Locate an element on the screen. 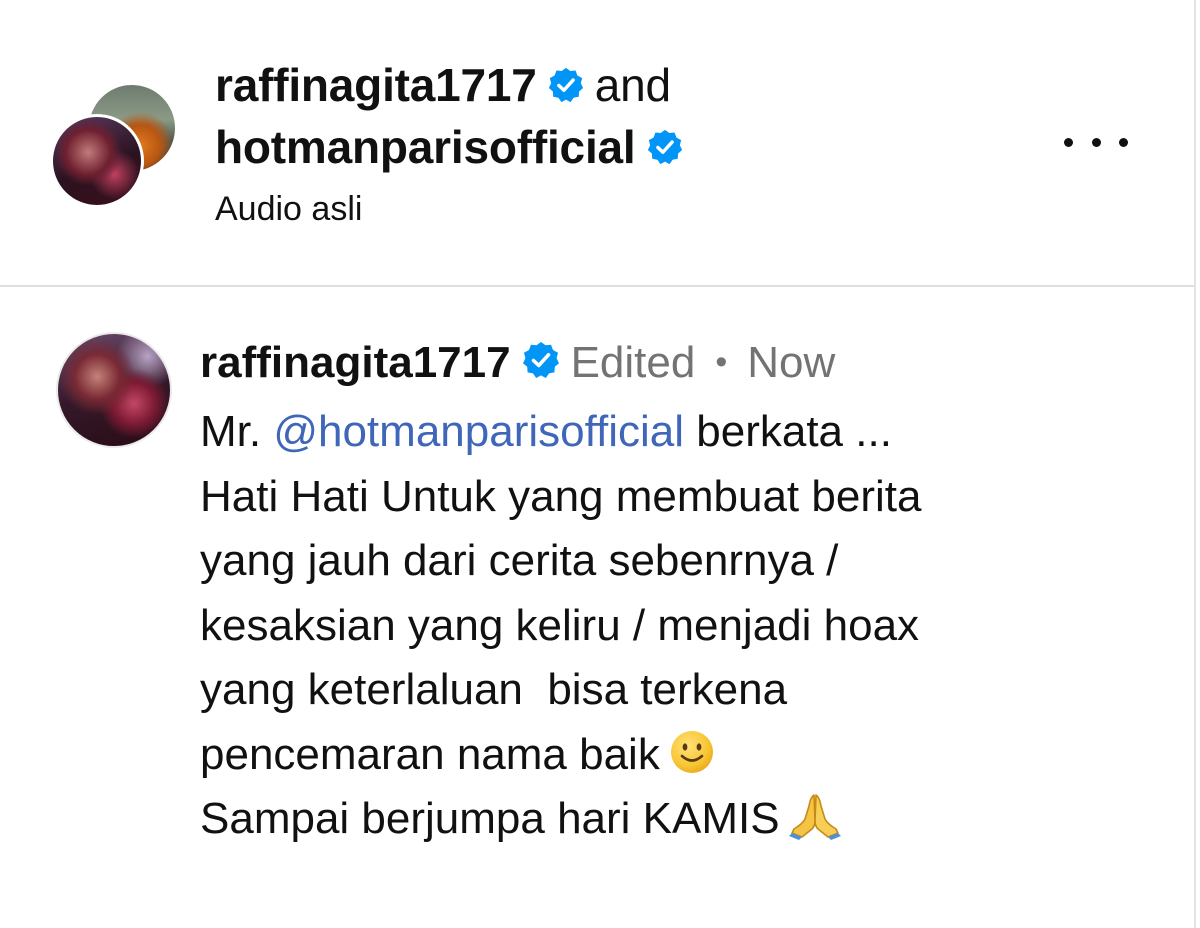 The height and width of the screenshot is (928, 1200). header-username-1: raffinagita1717 is located at coordinates (376, 85).